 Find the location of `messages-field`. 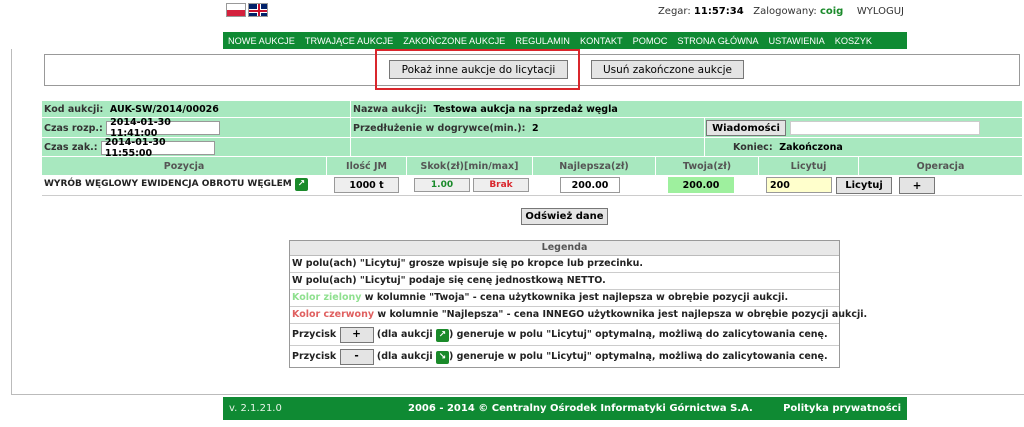

messages-field is located at coordinates (885, 128).